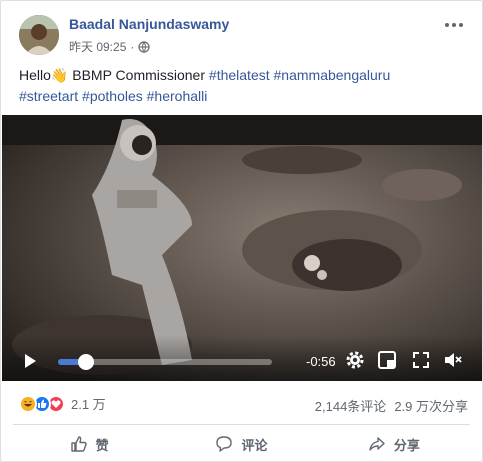 This screenshot has height=462, width=483. I want to click on share-count: 2.9 万次分享, so click(431, 405).